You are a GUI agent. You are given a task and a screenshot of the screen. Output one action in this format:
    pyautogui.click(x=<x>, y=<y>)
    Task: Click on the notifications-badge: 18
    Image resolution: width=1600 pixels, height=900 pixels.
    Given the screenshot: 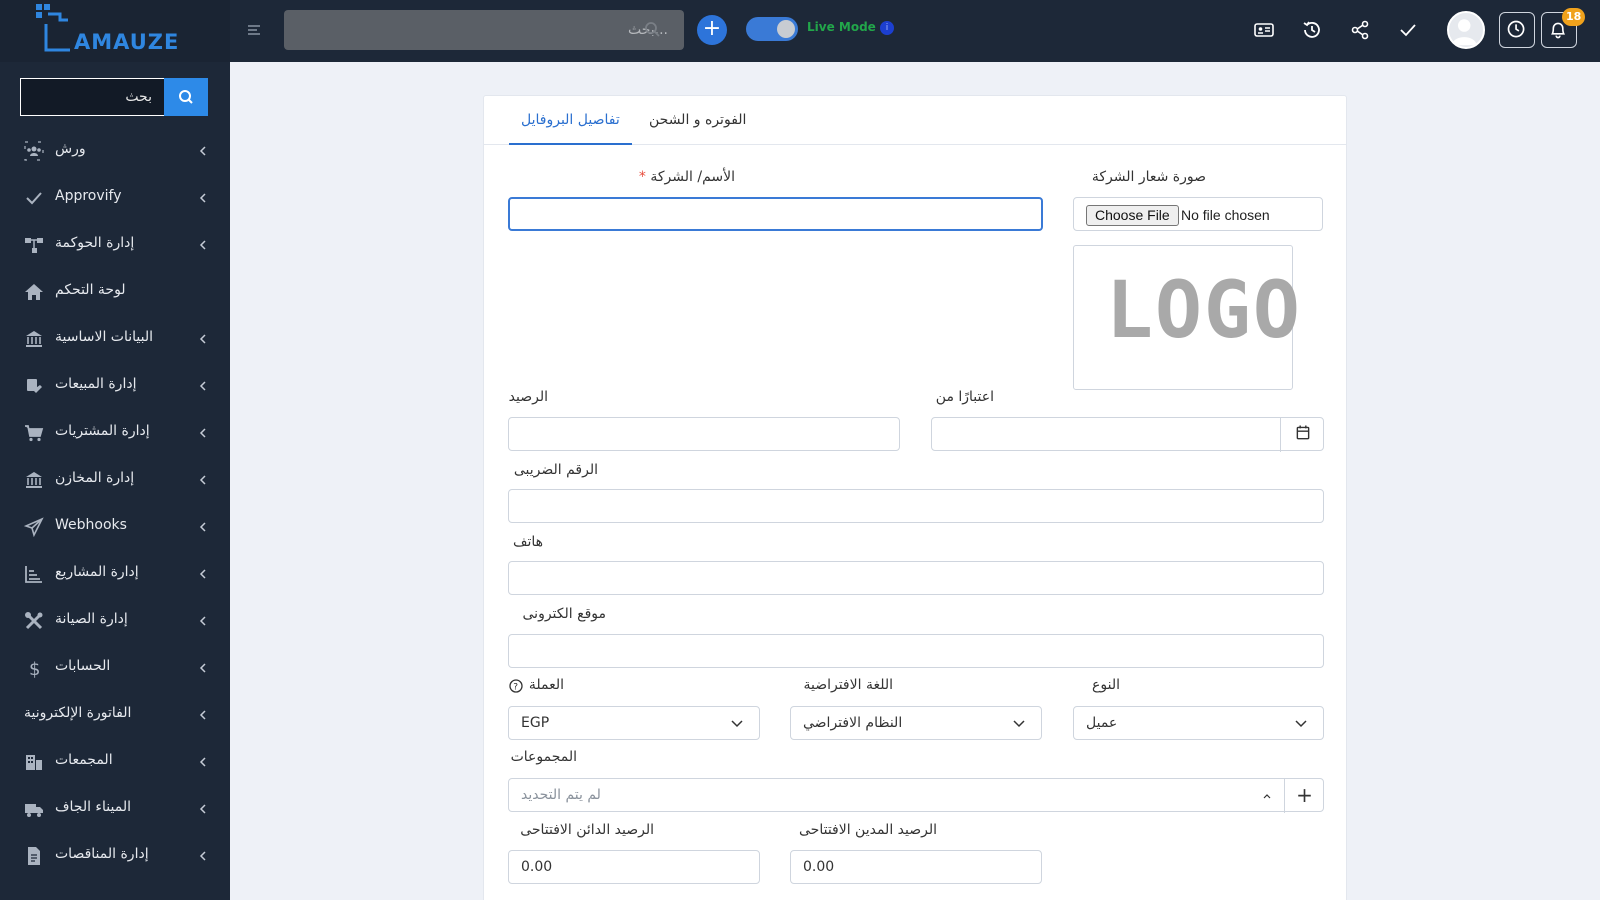 What is the action you would take?
    pyautogui.click(x=1574, y=17)
    